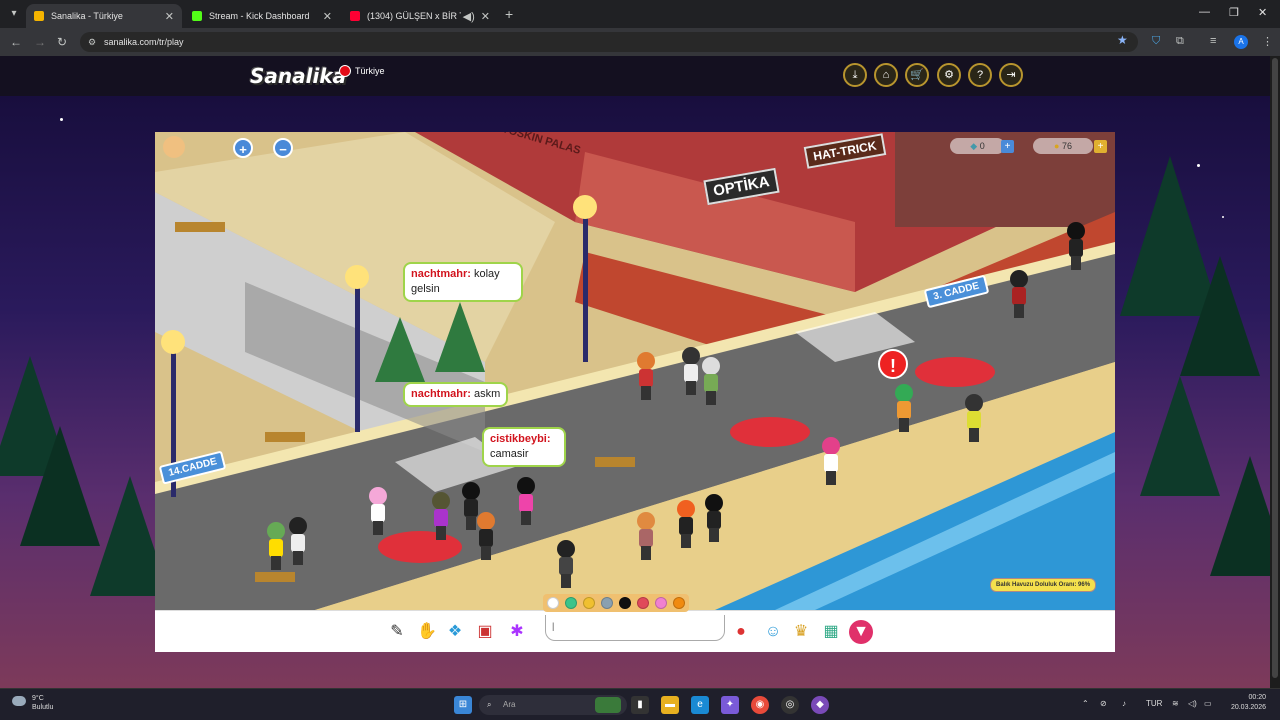 The height and width of the screenshot is (720, 1280). I want to click on maximize-icon: ❐, so click(1234, 12).